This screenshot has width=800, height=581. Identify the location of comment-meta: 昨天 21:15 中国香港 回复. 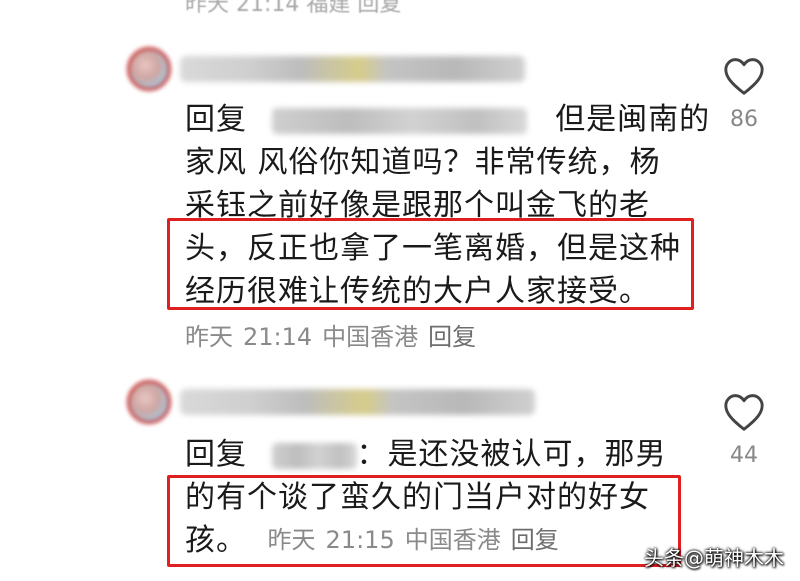
(418, 540).